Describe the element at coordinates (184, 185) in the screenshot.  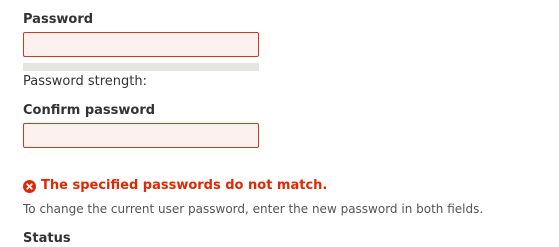
I see `error-message: The specified passwords do not match.` at that location.